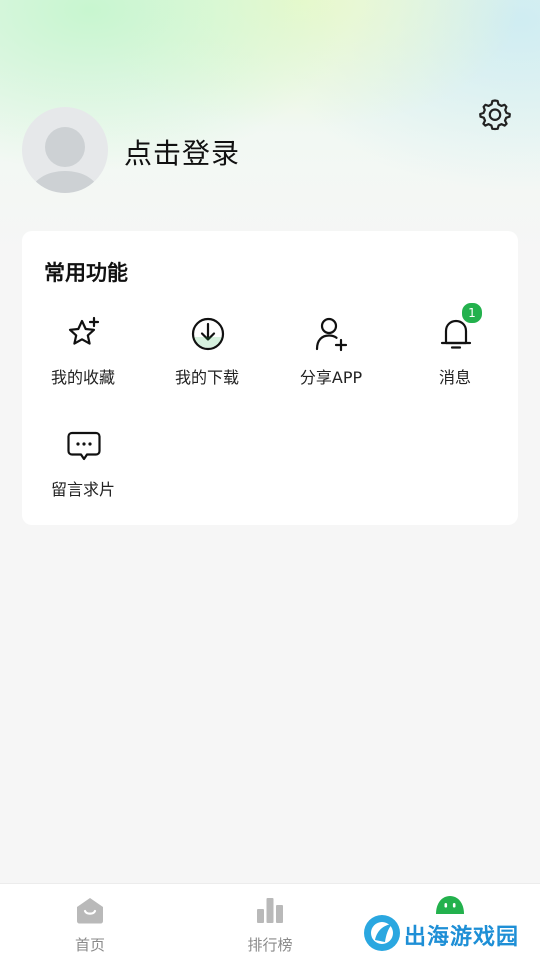 The width and height of the screenshot is (540, 961). What do you see at coordinates (456, 354) in the screenshot?
I see `feature-messages: 1 消息` at bounding box center [456, 354].